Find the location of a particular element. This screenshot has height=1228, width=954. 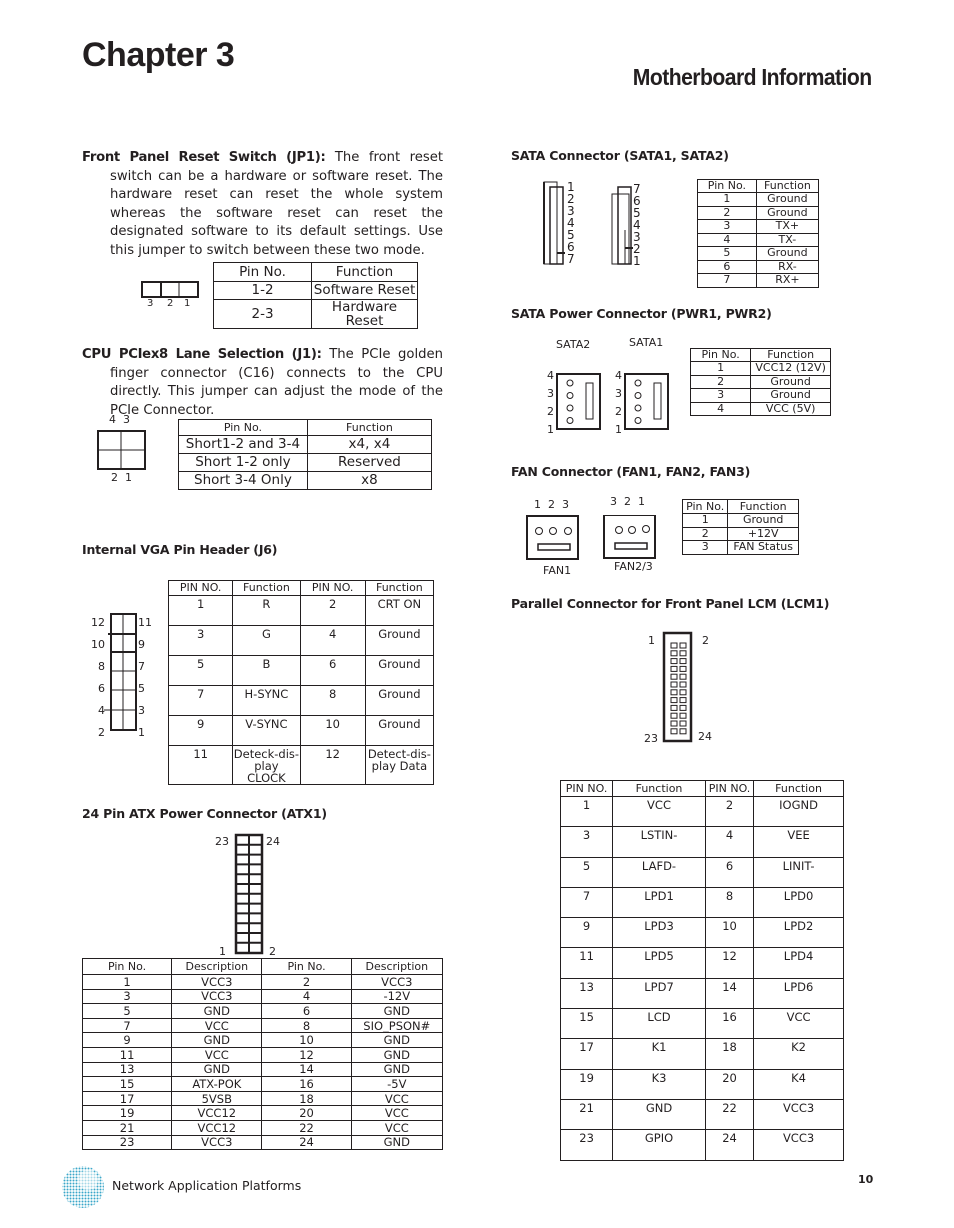

table-row: 11 VCC 12 GND is located at coordinates (262, 1054).